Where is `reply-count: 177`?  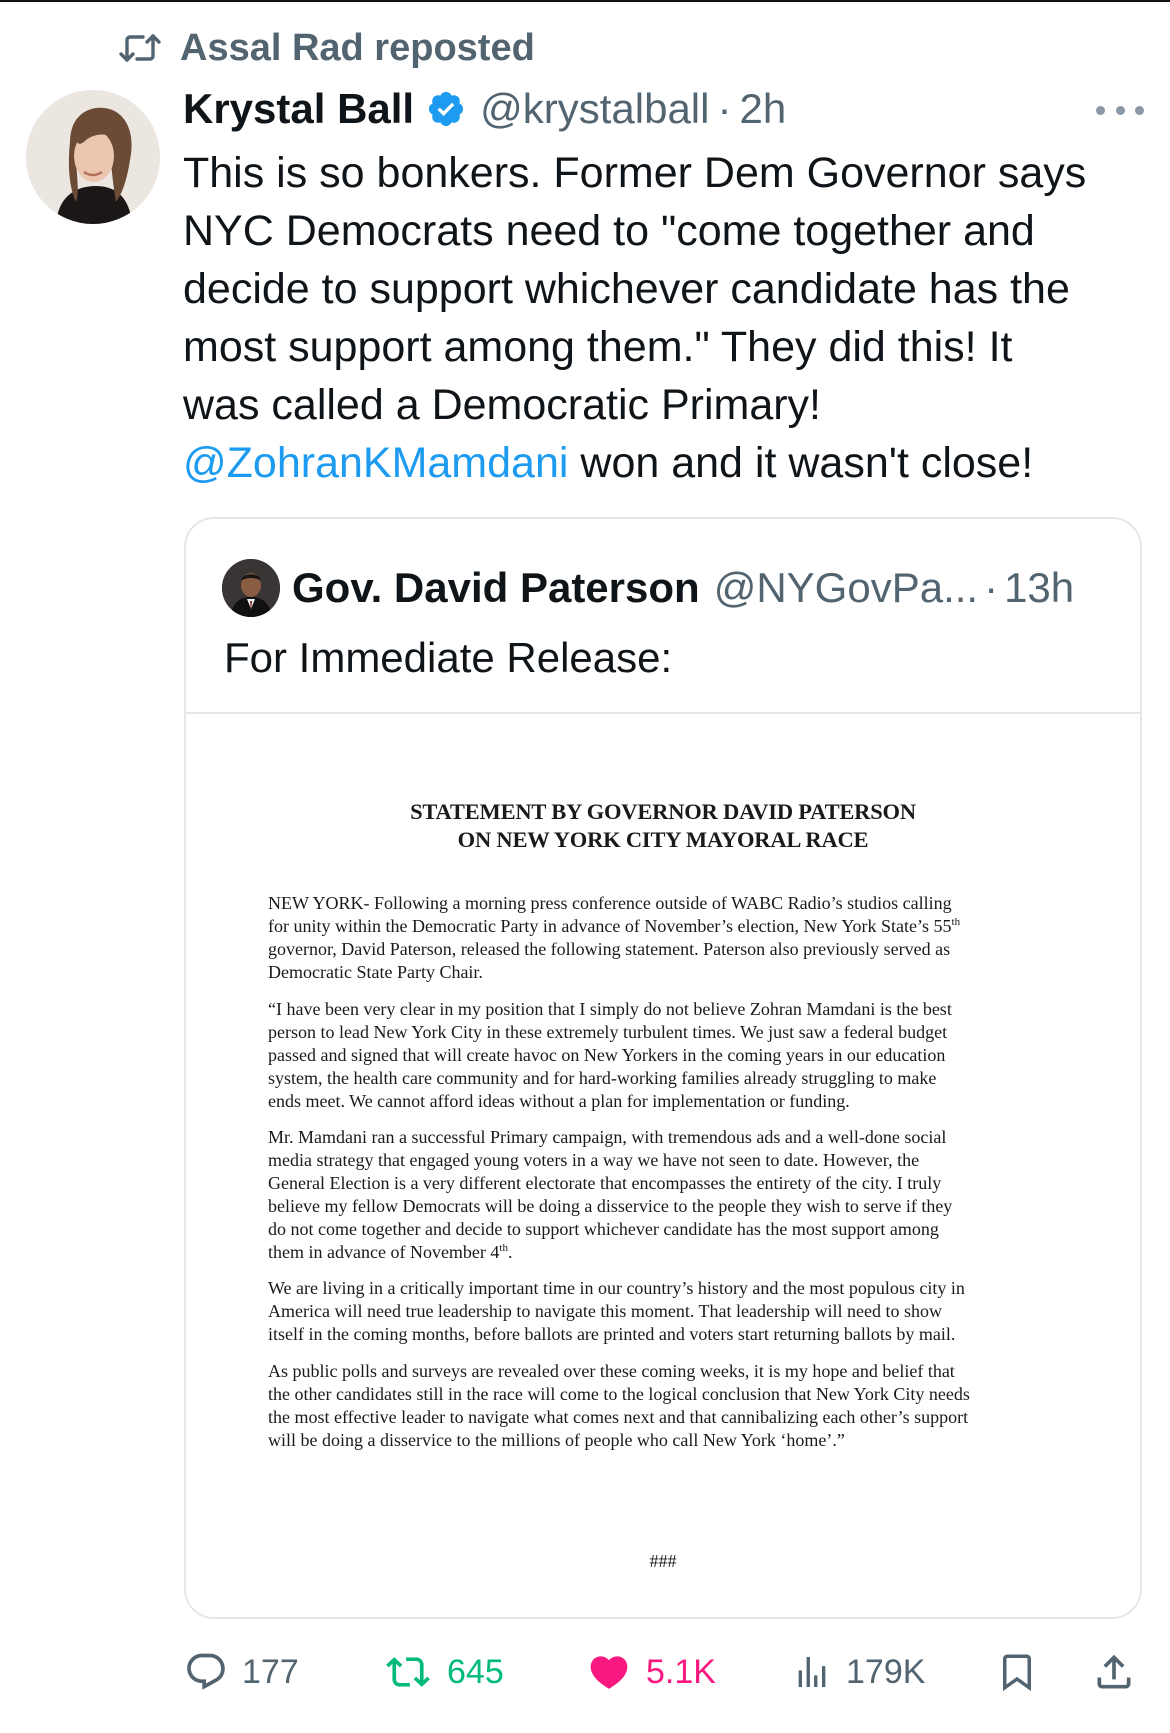 reply-count: 177 is located at coordinates (270, 1671).